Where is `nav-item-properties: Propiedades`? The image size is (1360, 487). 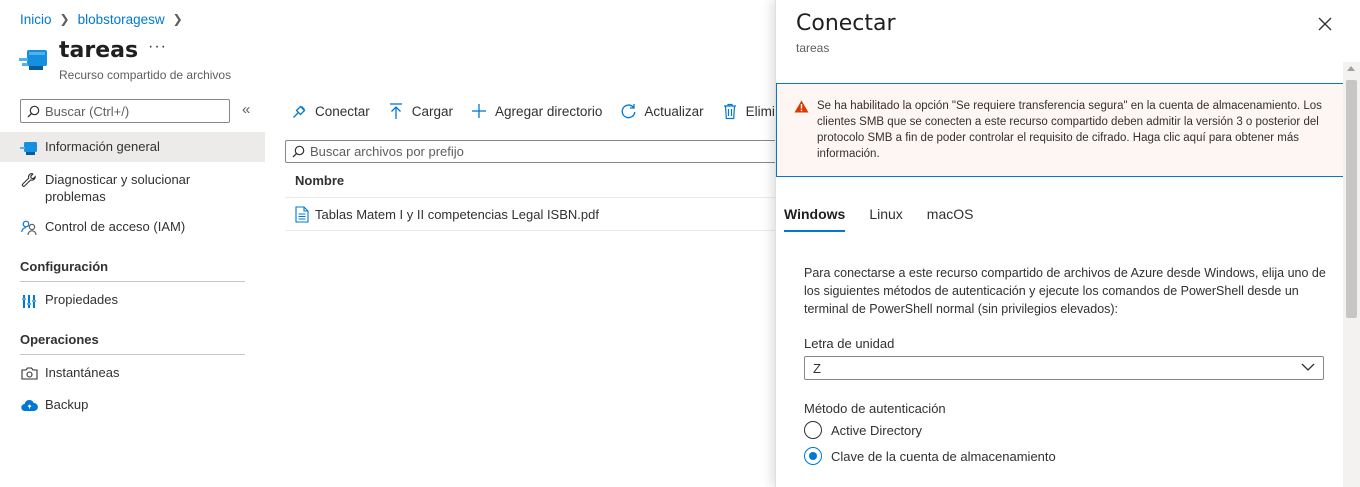 nav-item-properties: Propiedades is located at coordinates (132, 301).